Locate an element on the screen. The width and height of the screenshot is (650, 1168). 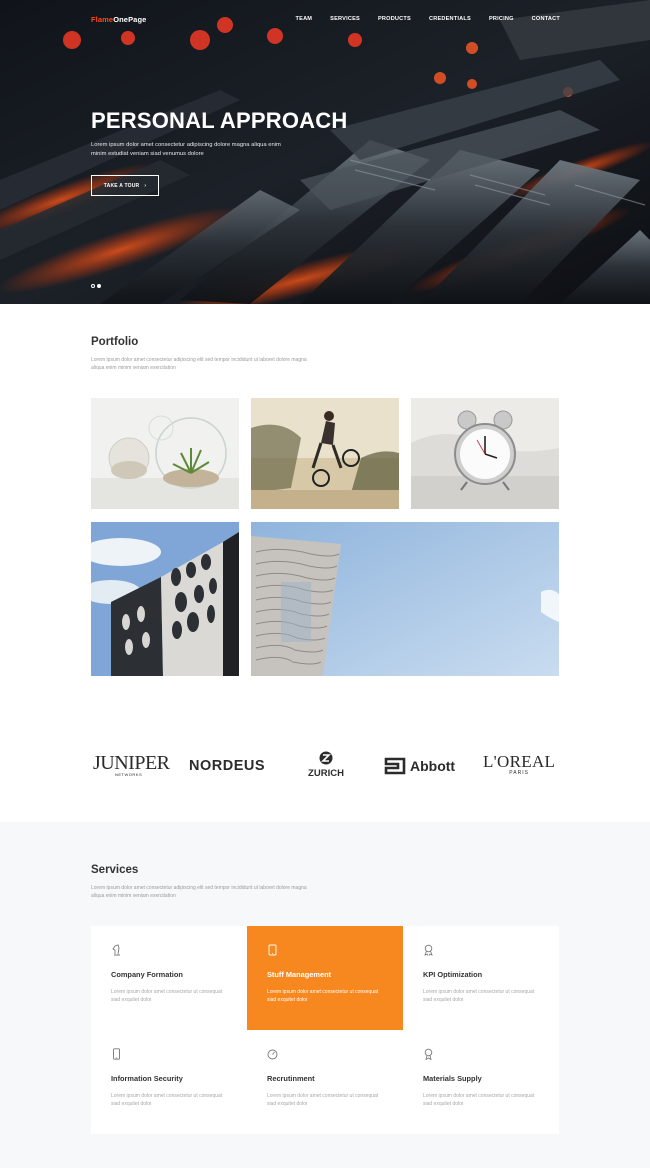
ribbon-icon is located at coordinates (428, 1054).